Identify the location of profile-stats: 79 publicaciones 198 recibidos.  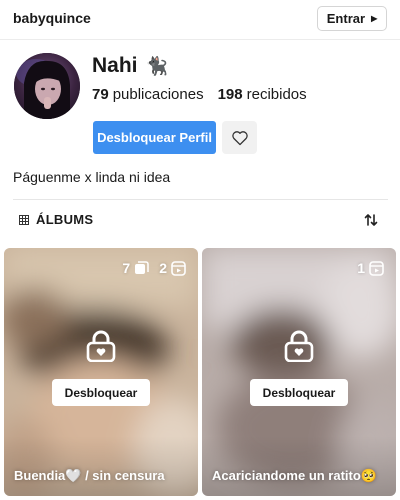
(199, 94).